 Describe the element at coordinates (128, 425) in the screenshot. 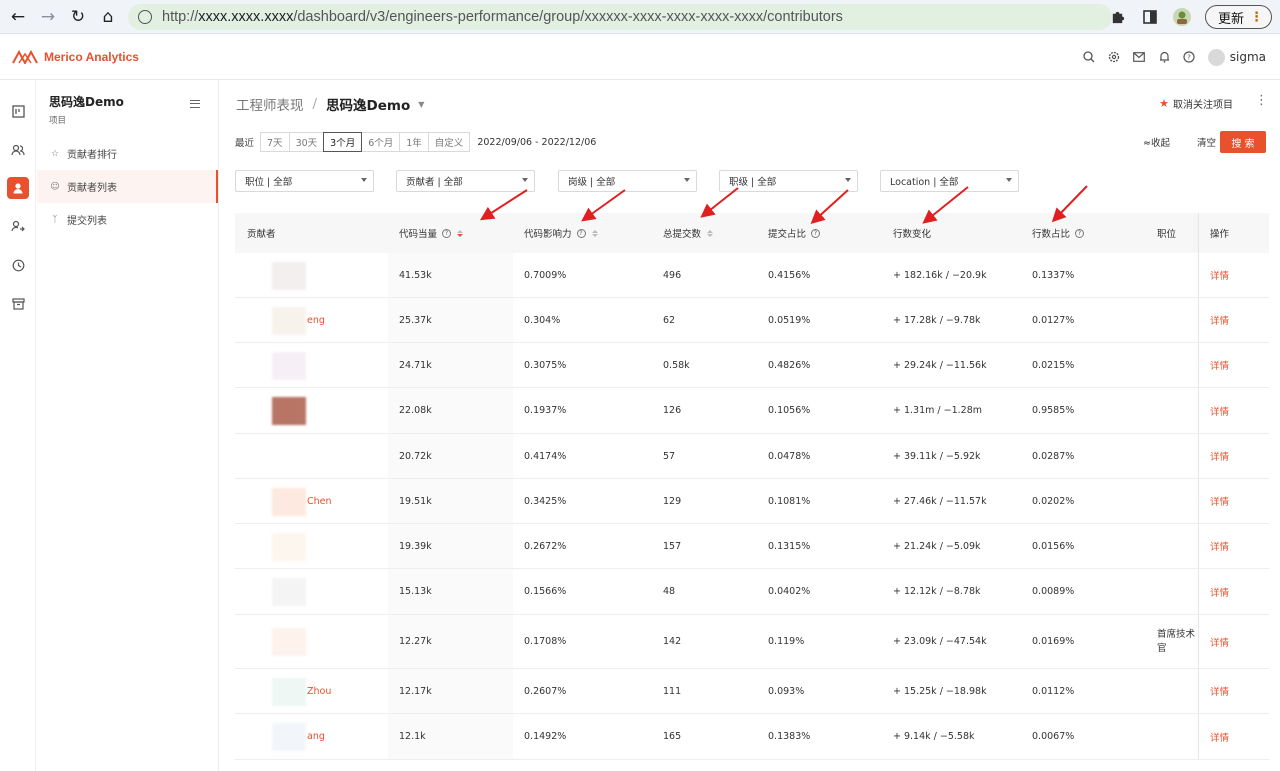

I see `project-sidebar: 思码逸Demo 项目 ☆ 贡献者排行 ☺ 贡献者列表 ᛉ 提交列表` at that location.